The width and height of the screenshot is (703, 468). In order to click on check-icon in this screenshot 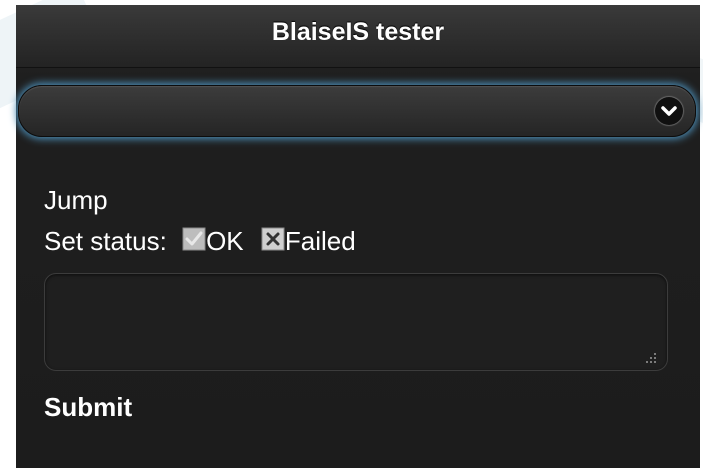, I will do `click(194, 238)`.